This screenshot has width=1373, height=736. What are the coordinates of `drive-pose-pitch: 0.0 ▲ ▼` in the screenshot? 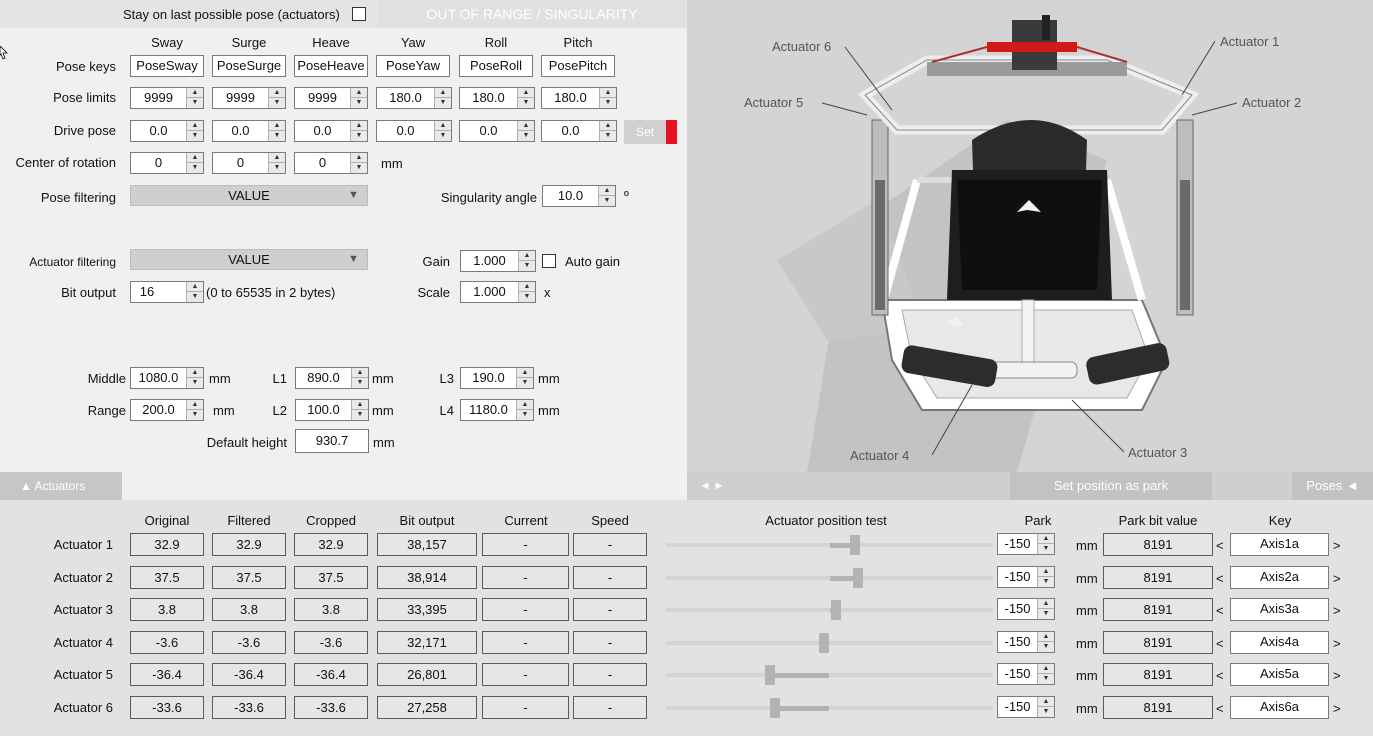 It's located at (579, 131).